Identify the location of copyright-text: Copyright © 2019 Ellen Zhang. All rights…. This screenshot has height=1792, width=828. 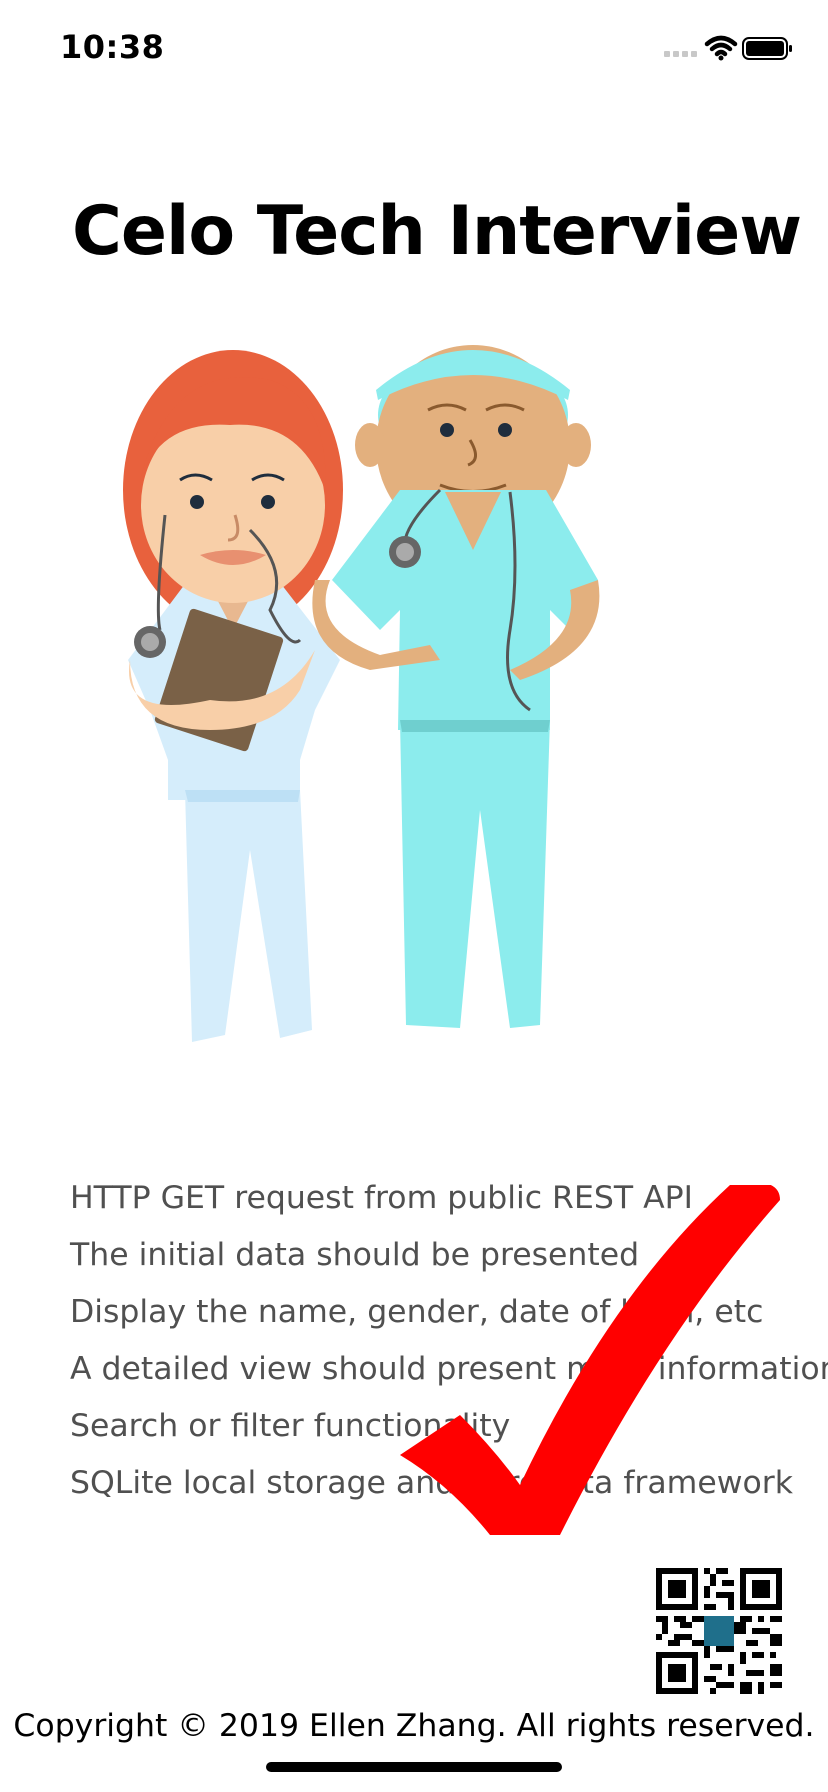
(414, 1726).